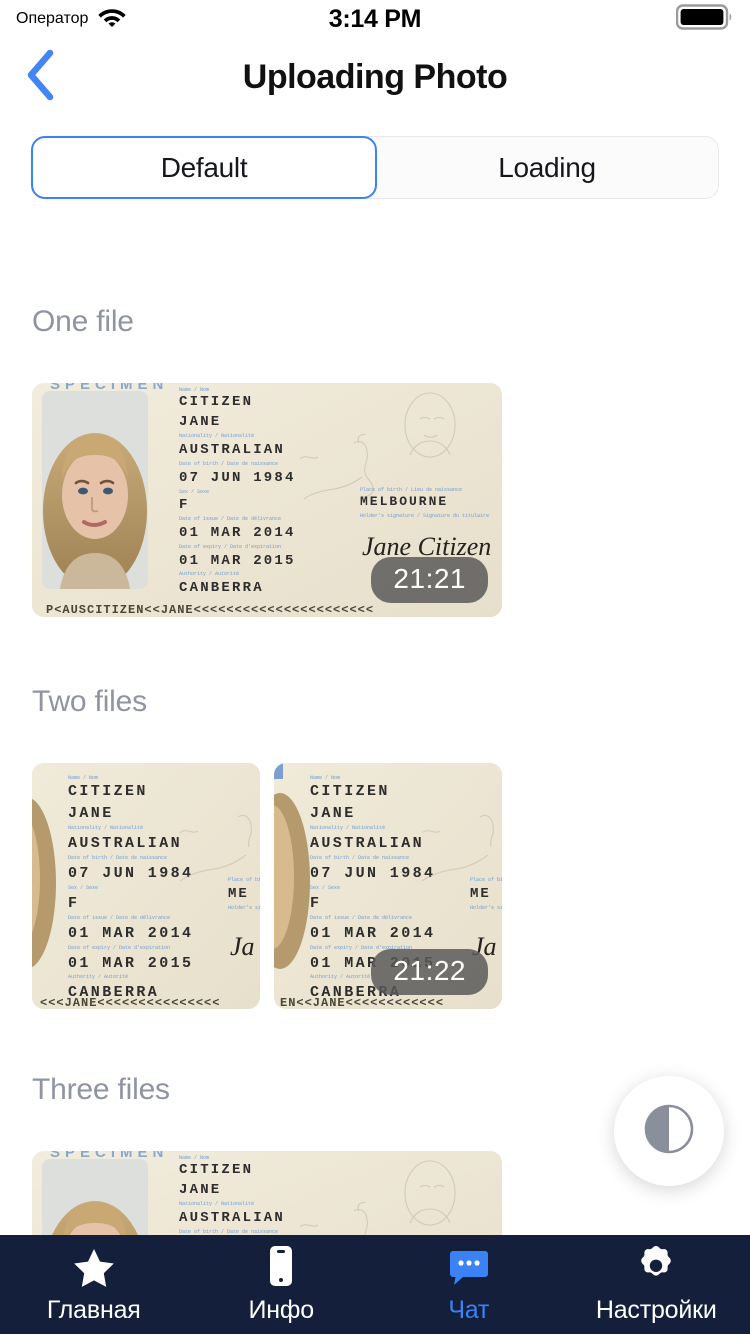 Image resolution: width=750 pixels, height=1334 pixels. I want to click on section-label-two-files: Two files, so click(89, 701).